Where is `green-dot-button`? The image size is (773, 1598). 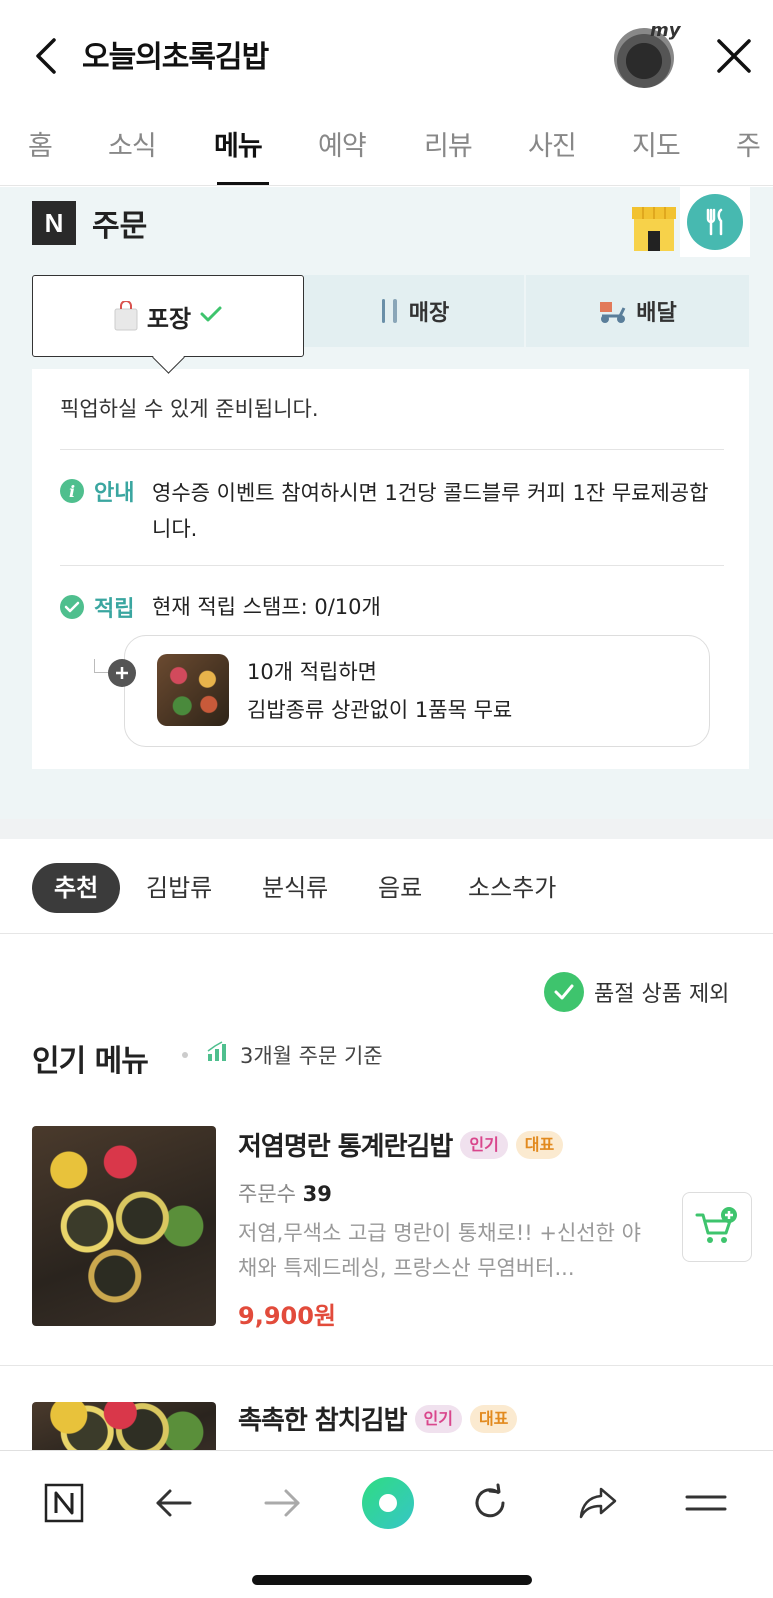
green-dot-button is located at coordinates (388, 1503).